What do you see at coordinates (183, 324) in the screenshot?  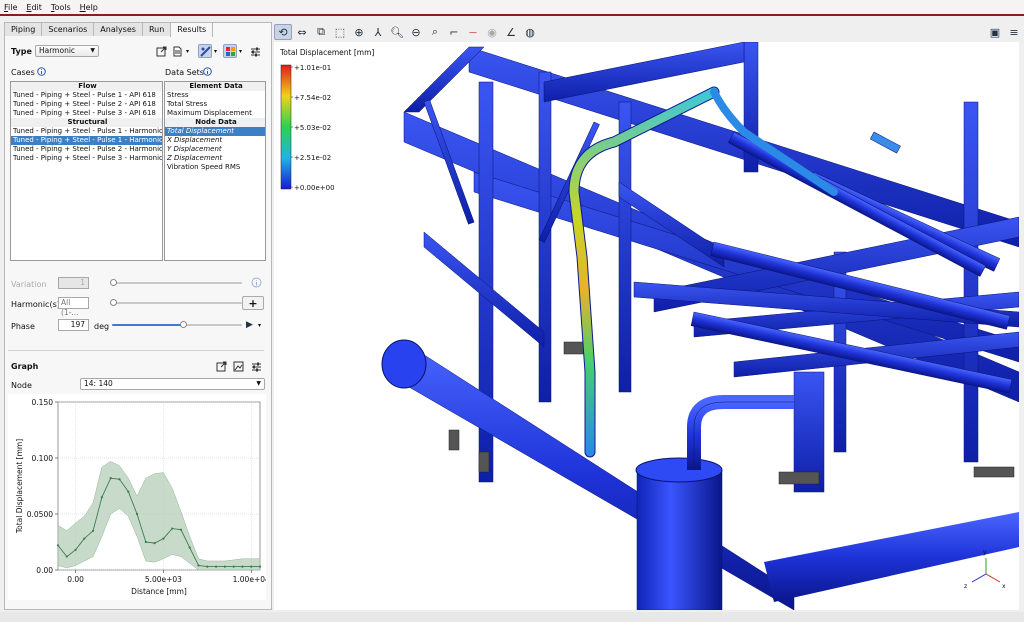 I see `phase-slider-handle` at bounding box center [183, 324].